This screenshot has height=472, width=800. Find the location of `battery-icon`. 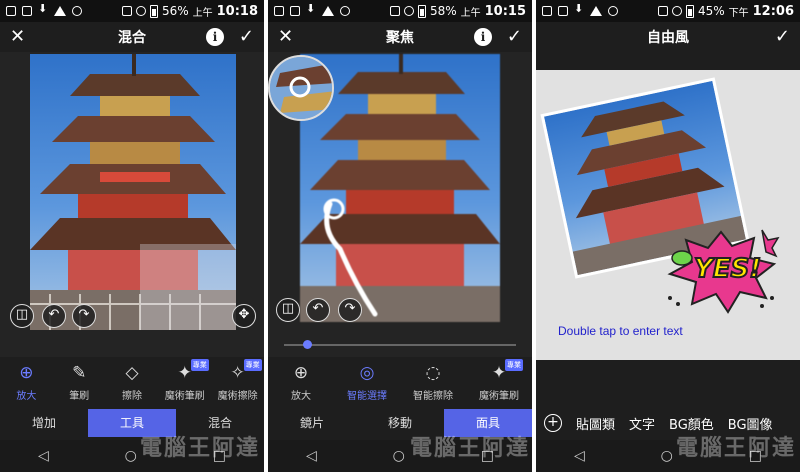

battery-icon is located at coordinates (421, 11).